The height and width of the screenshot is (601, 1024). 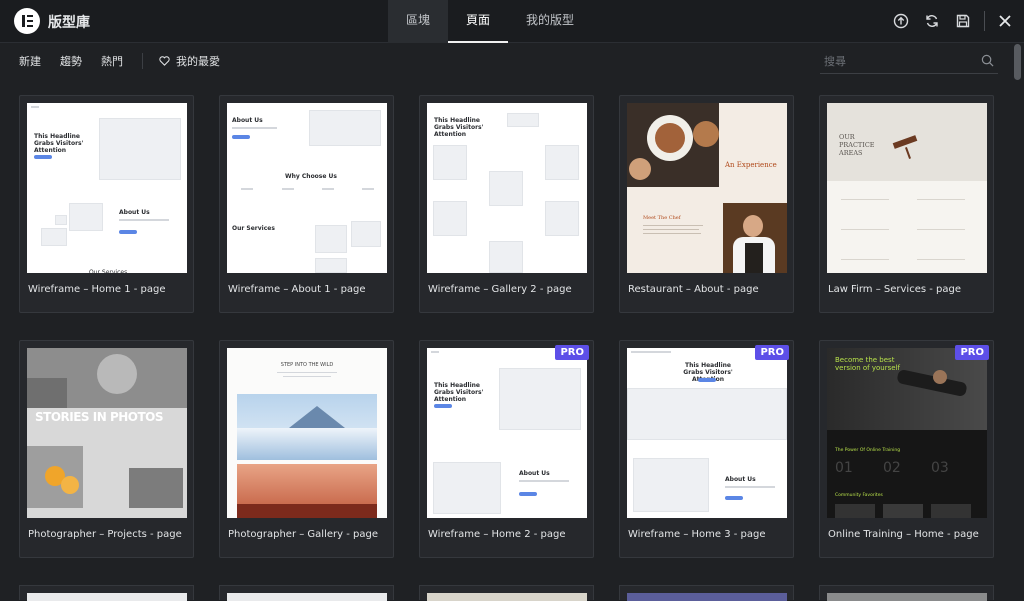 What do you see at coordinates (907, 188) in the screenshot?
I see `template-thumbnail: OUR PRACTICE AREAS` at bounding box center [907, 188].